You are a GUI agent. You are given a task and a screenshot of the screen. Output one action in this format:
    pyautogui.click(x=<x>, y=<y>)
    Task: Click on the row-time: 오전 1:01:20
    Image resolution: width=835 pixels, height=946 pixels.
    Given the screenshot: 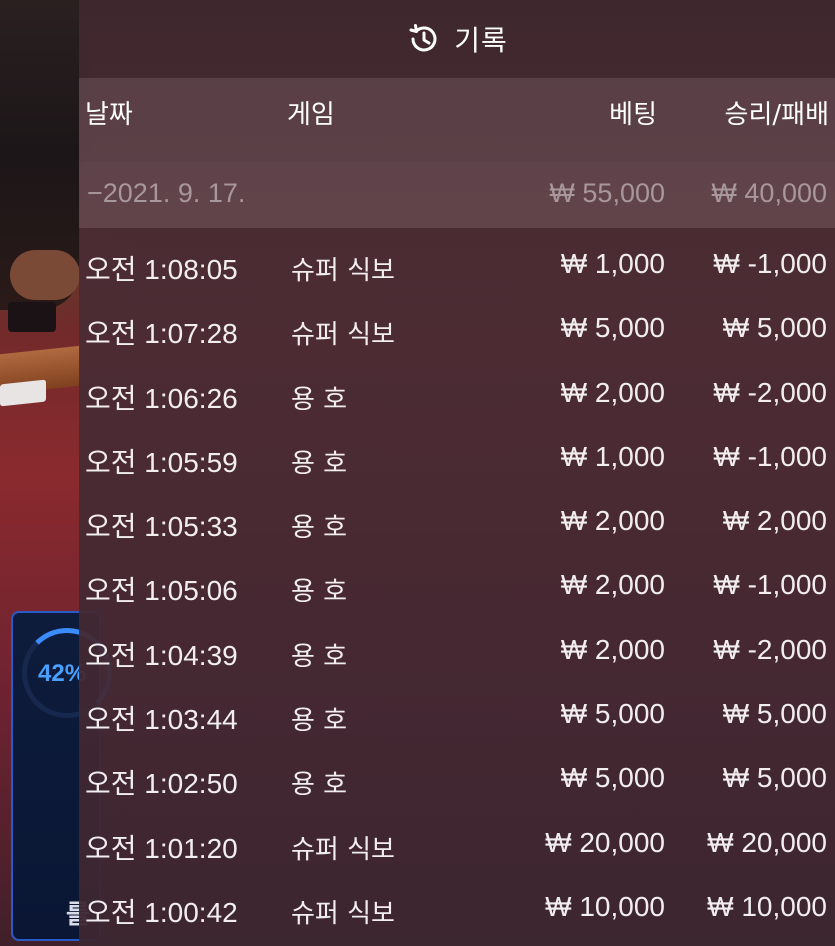 What is the action you would take?
    pyautogui.click(x=161, y=848)
    